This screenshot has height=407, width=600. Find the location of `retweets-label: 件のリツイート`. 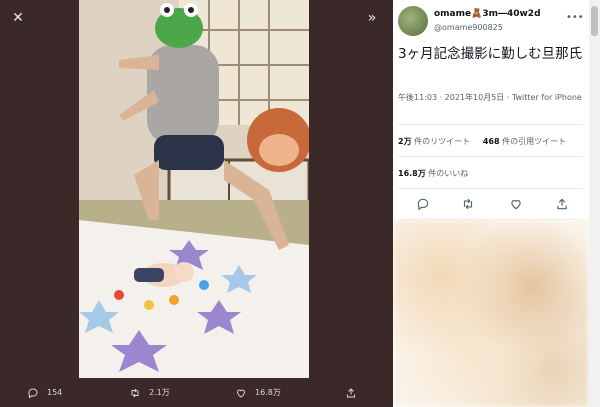

retweets-label: 件のリツイート is located at coordinates (442, 141).